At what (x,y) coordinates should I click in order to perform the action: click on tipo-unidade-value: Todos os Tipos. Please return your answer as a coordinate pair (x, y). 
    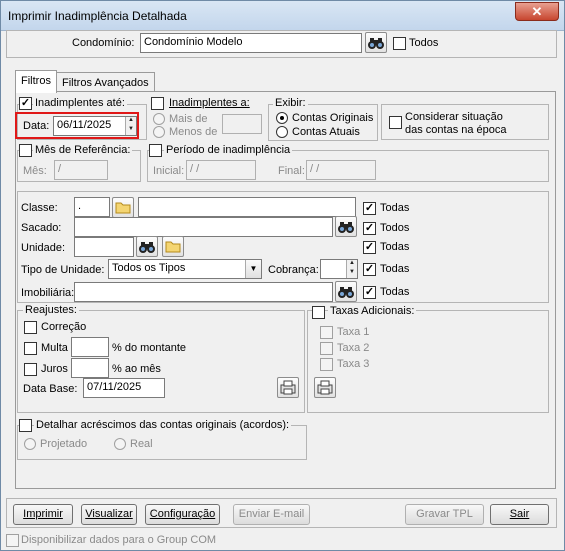
    Looking at the image, I should click on (149, 268).